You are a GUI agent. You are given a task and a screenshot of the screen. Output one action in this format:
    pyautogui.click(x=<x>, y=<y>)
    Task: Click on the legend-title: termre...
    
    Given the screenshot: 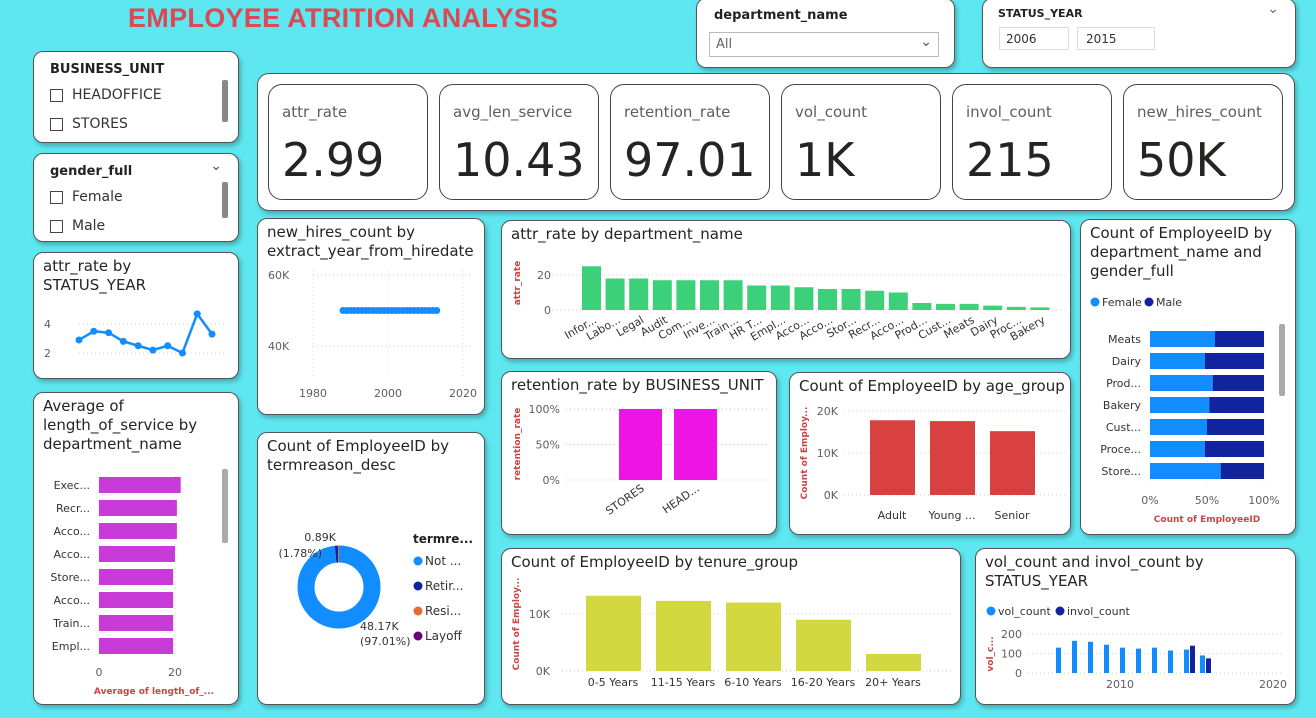 What is the action you would take?
    pyautogui.click(x=443, y=539)
    